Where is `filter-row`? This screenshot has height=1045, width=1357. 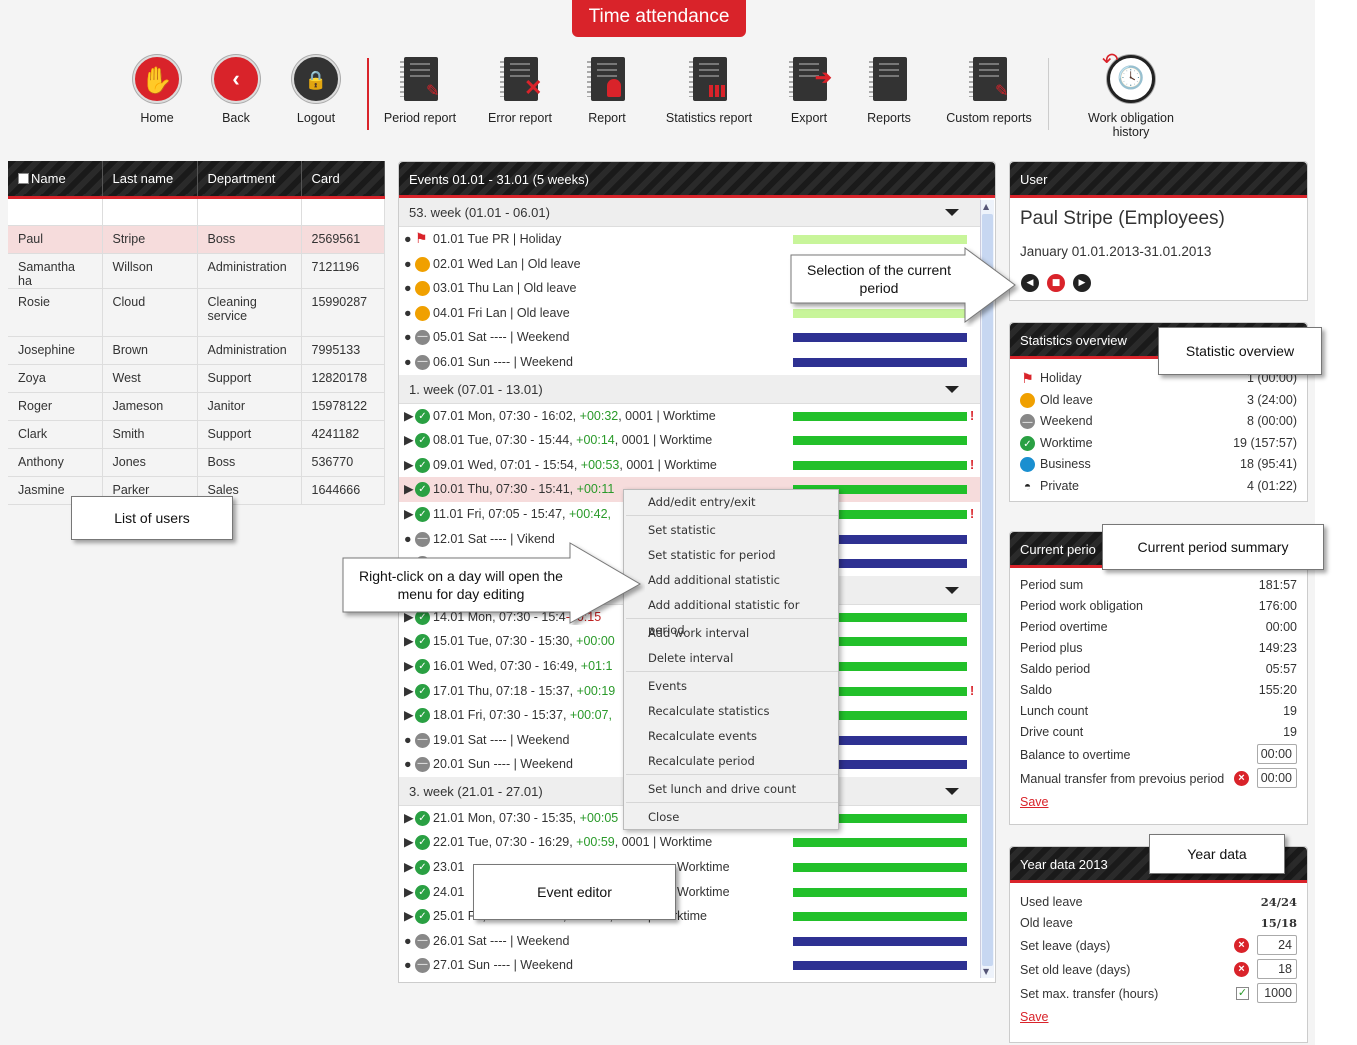 filter-row is located at coordinates (196, 211).